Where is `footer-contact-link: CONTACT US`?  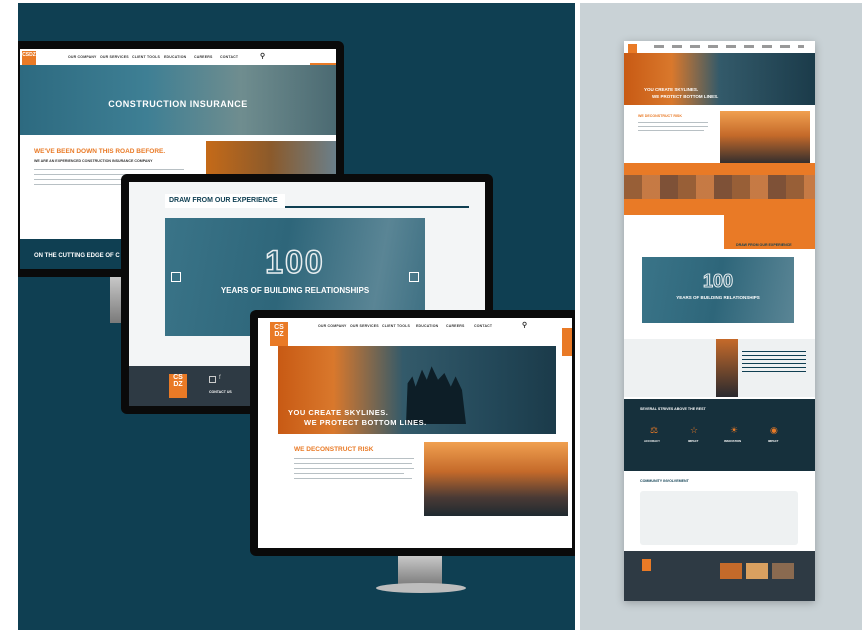
footer-contact-link: CONTACT US is located at coordinates (220, 392).